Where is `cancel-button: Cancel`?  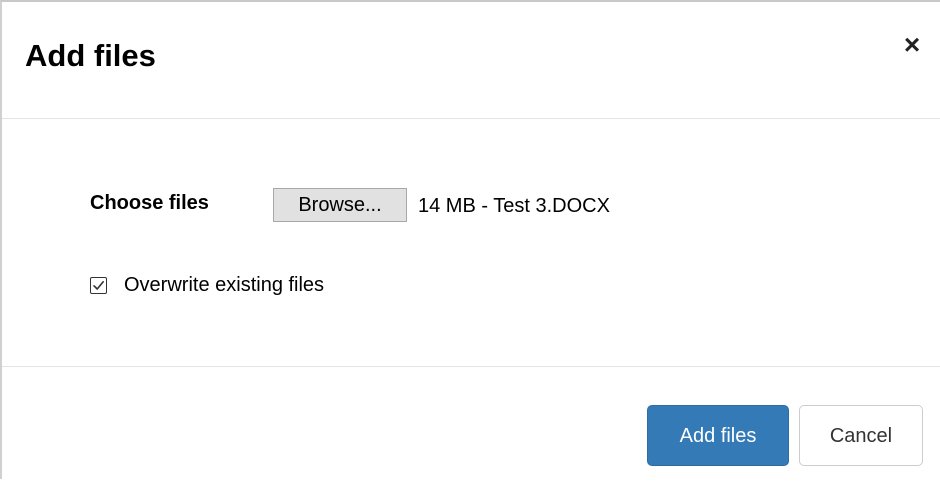 cancel-button: Cancel is located at coordinates (861, 435).